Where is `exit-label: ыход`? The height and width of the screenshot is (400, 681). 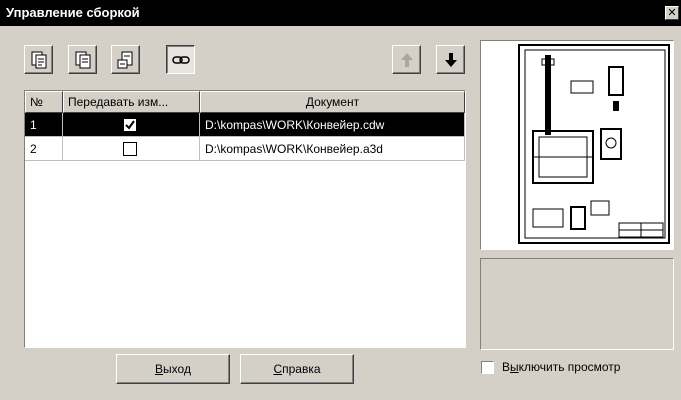 exit-label: ыход is located at coordinates (177, 369).